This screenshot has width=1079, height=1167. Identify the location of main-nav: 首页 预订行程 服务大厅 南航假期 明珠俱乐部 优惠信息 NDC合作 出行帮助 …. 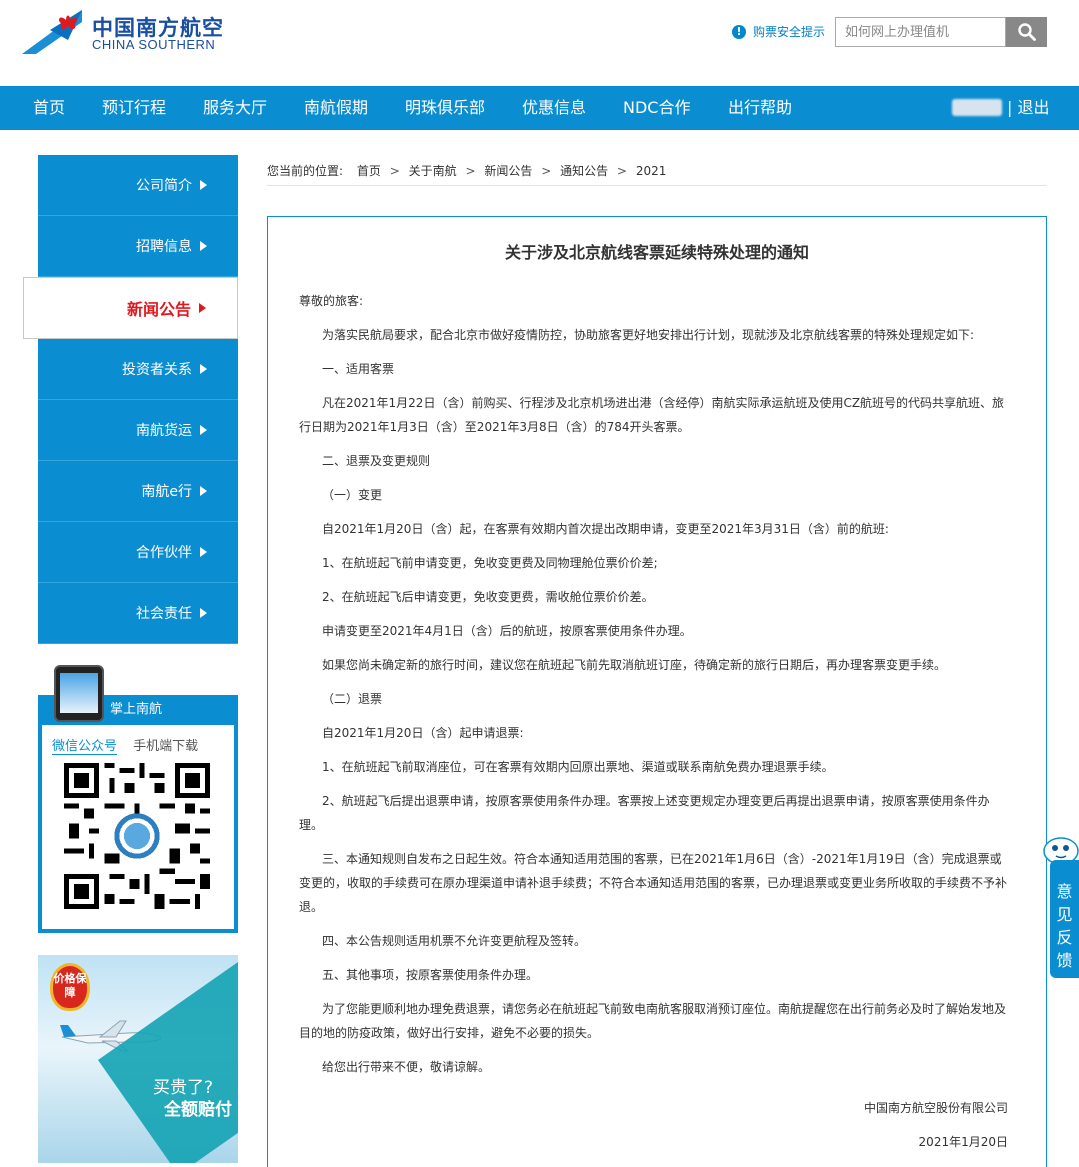
(539, 108).